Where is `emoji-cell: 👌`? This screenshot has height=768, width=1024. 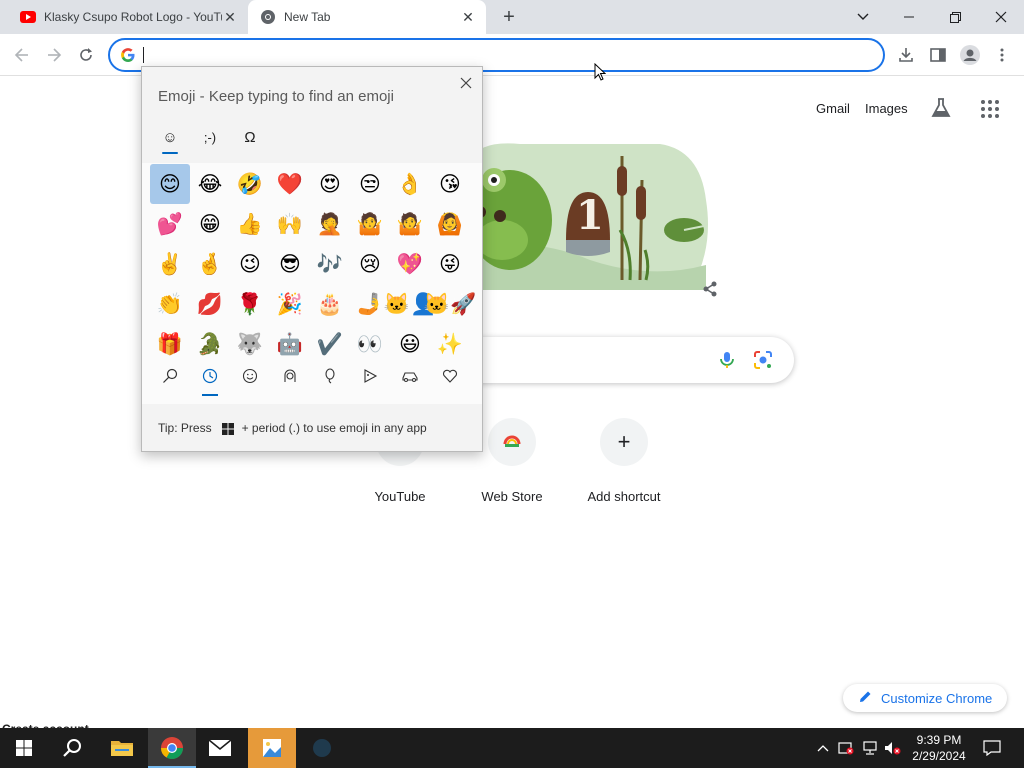 emoji-cell: 👌 is located at coordinates (410, 184).